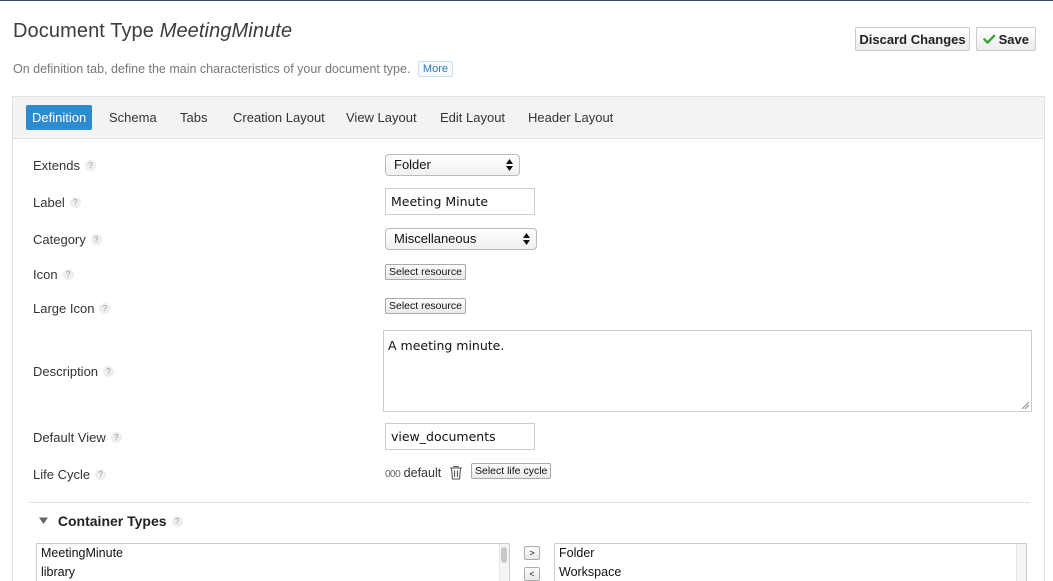 This screenshot has height=581, width=1053. What do you see at coordinates (45, 274) in the screenshot?
I see `icon-label-text: Icon` at bounding box center [45, 274].